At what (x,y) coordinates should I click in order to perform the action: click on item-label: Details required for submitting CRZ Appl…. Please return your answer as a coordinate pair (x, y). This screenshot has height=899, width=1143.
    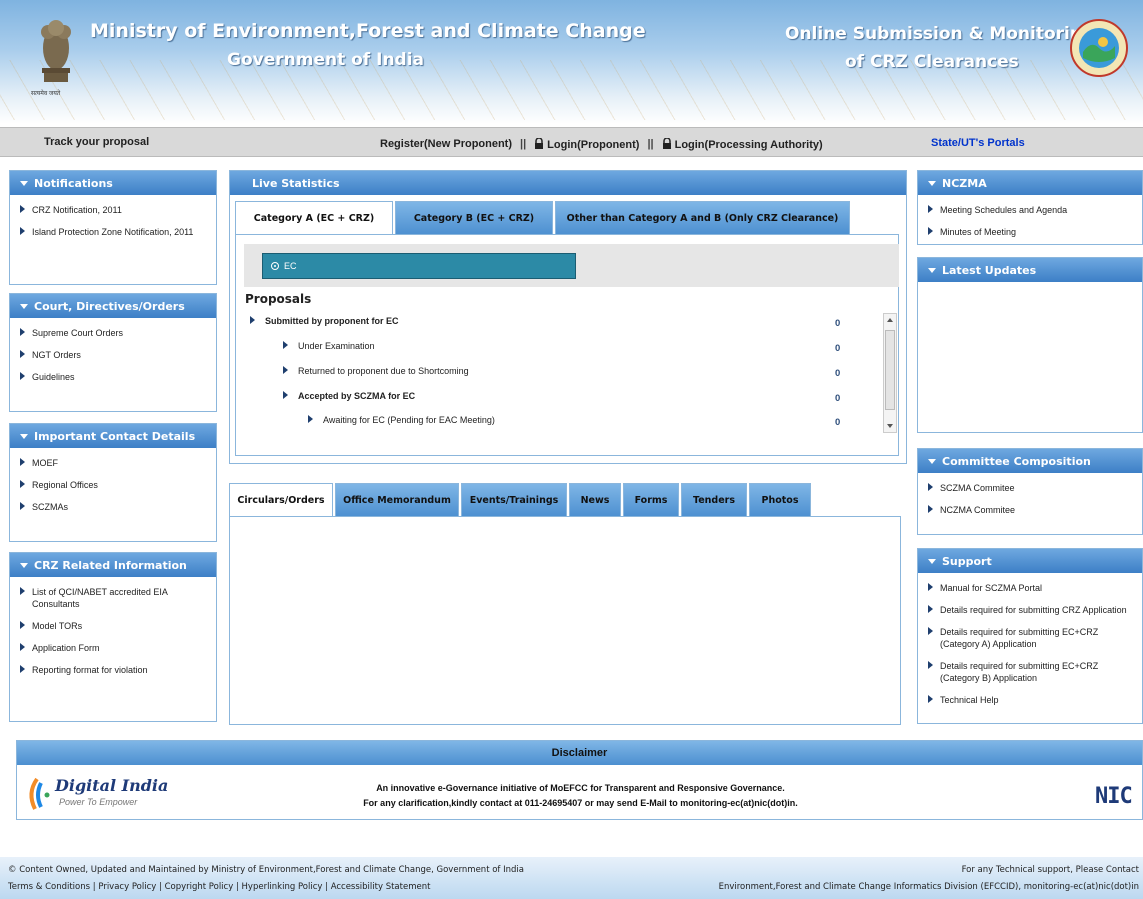
    Looking at the image, I should click on (1033, 610).